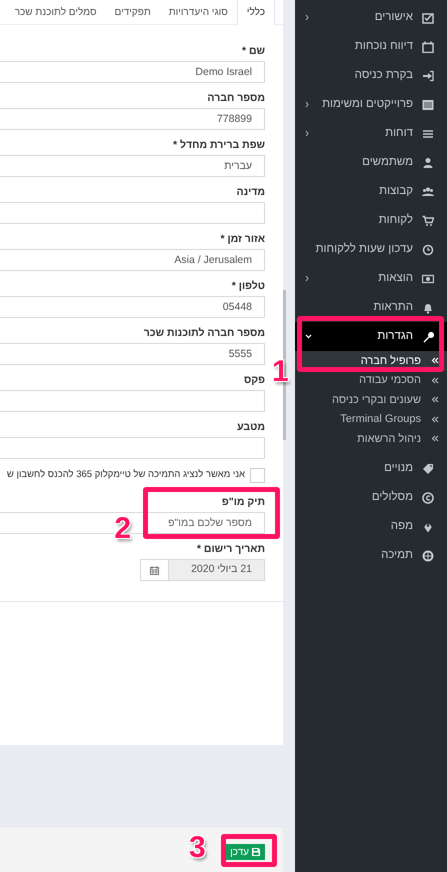 The image size is (447, 872). Describe the element at coordinates (371, 133) in the screenshot. I see `sidebar-item: דוחות` at that location.